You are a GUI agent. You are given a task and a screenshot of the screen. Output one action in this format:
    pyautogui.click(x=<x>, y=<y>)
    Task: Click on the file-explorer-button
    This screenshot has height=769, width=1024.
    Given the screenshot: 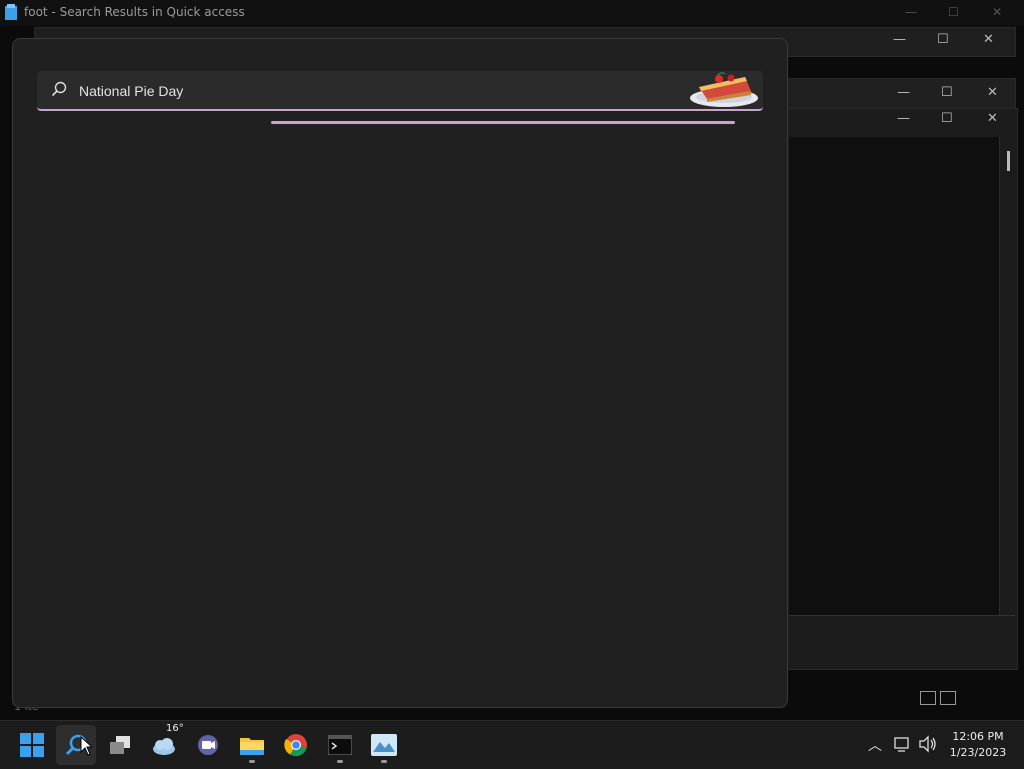 What is the action you would take?
    pyautogui.click(x=252, y=745)
    